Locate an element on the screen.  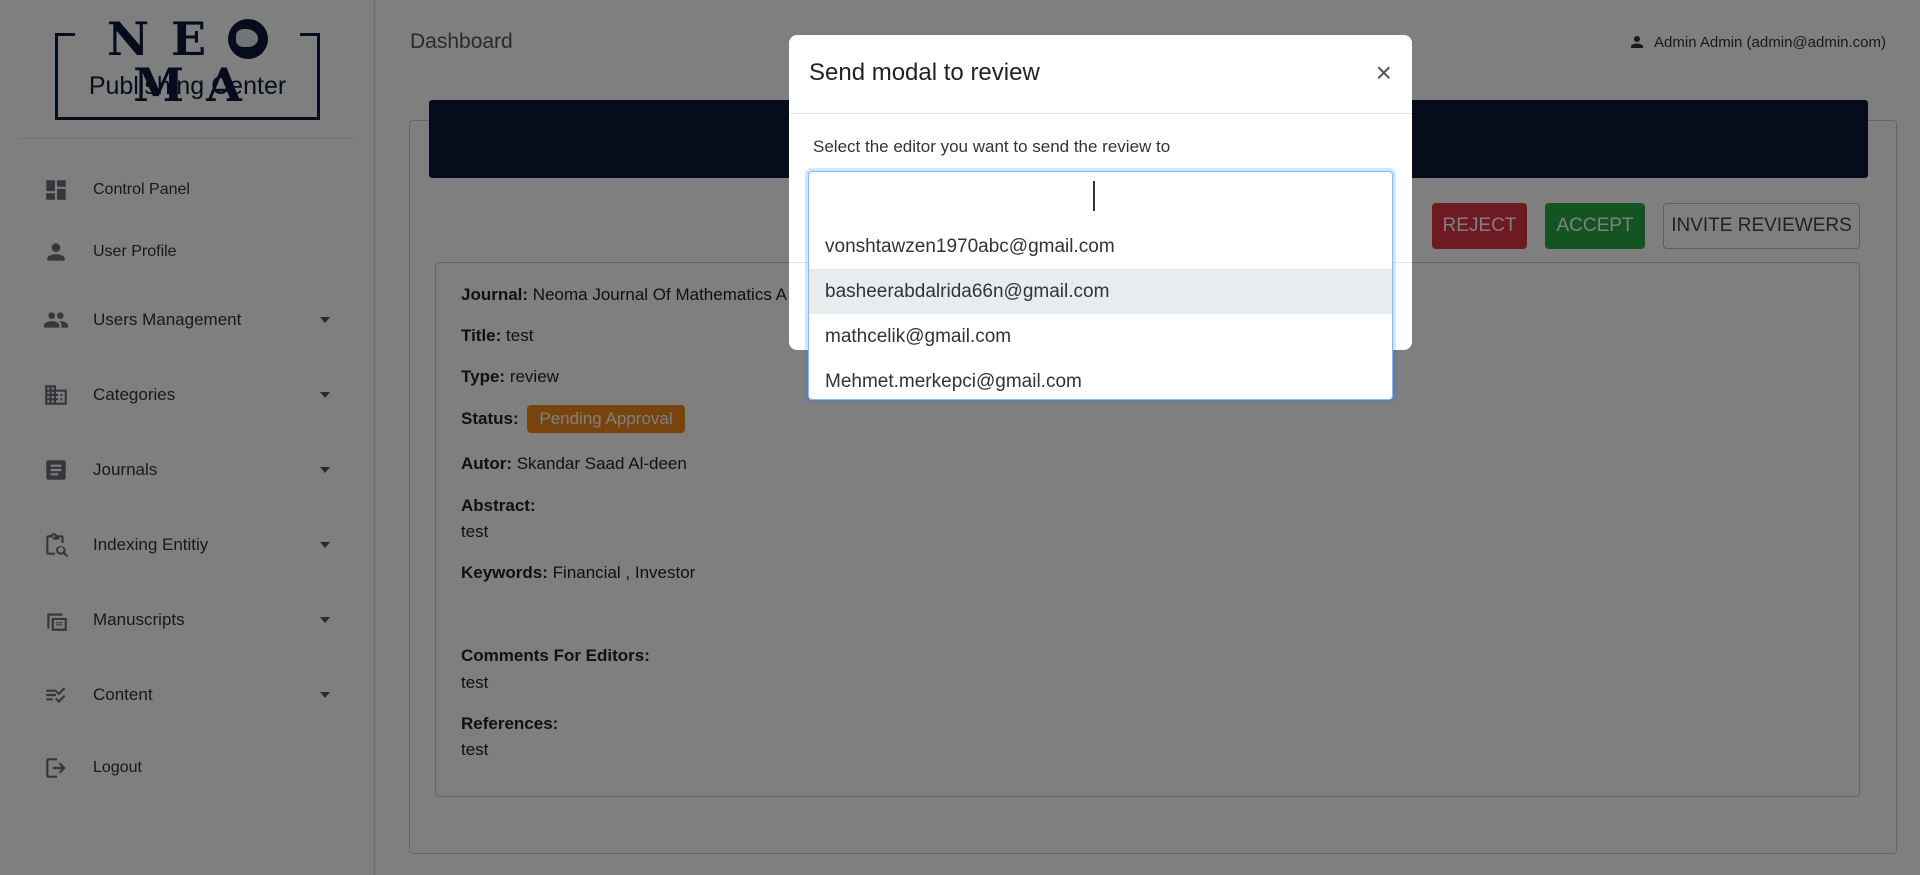
modal-divider is located at coordinates (1100, 113).